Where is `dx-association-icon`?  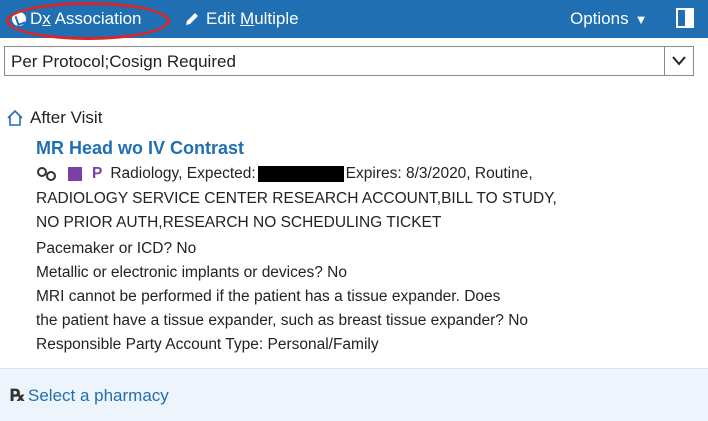 dx-association-icon is located at coordinates (19, 19).